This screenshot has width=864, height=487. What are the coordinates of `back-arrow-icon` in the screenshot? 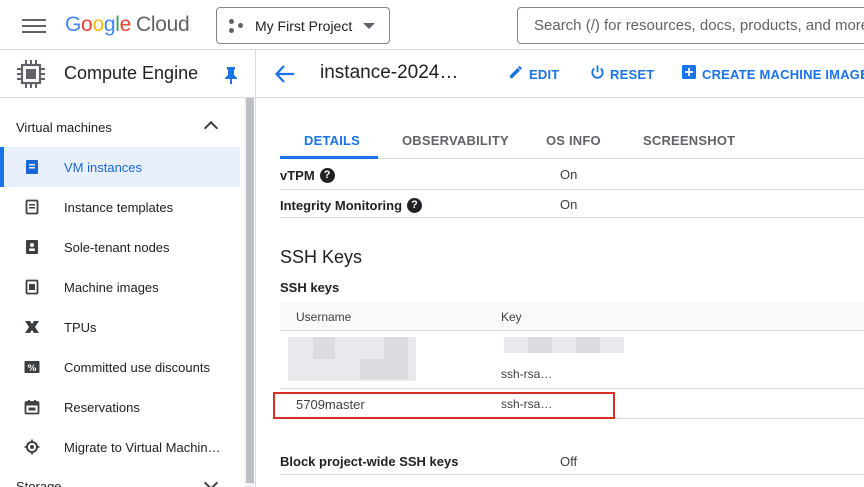 It's located at (285, 74).